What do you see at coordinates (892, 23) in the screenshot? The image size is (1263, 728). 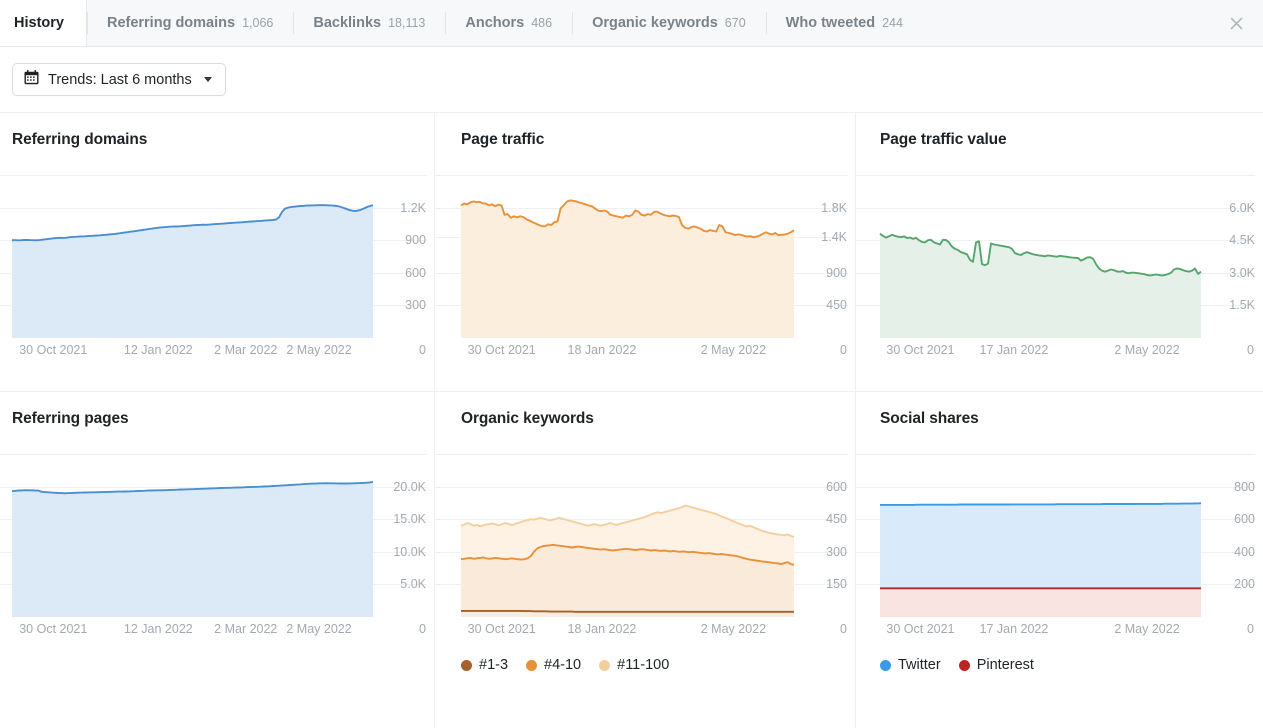 I see `tab-count: 244` at bounding box center [892, 23].